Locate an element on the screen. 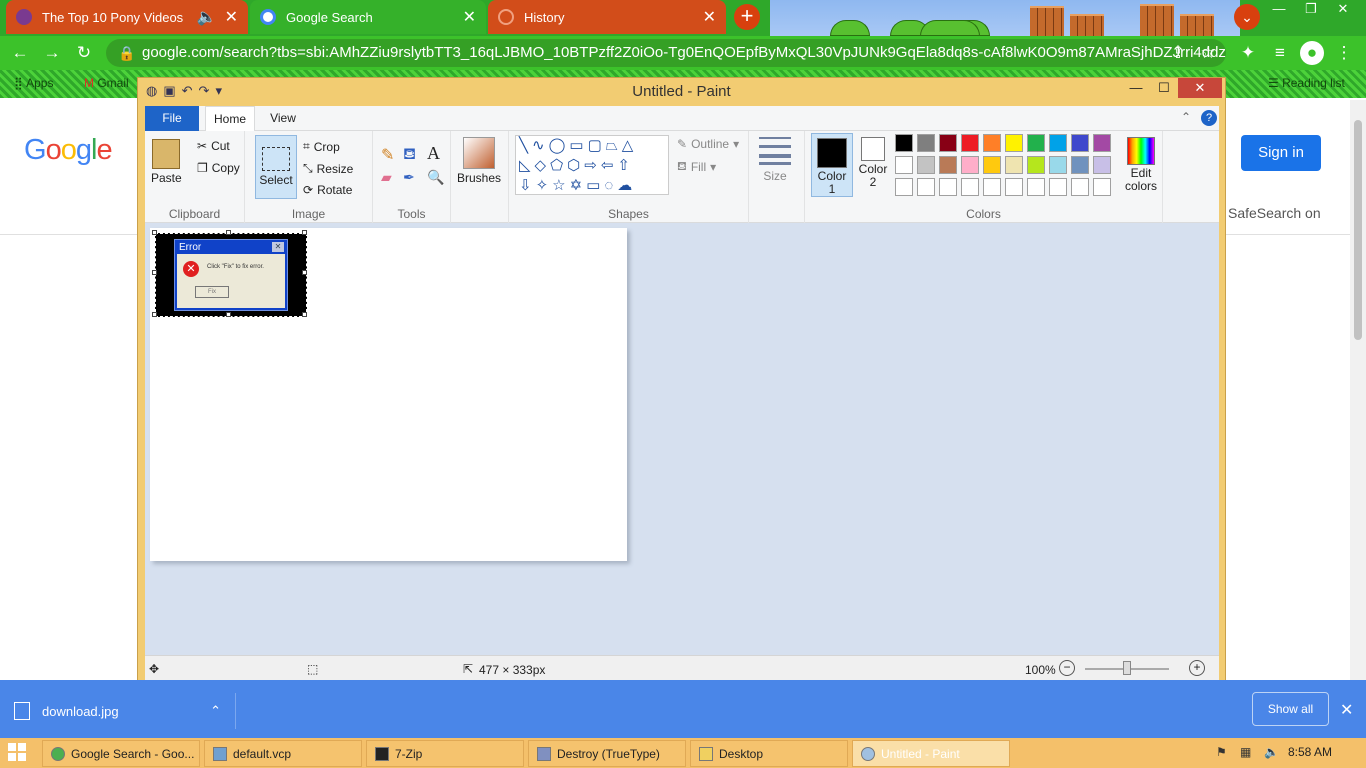  copy-button: ❐ Copy is located at coordinates (218, 168).